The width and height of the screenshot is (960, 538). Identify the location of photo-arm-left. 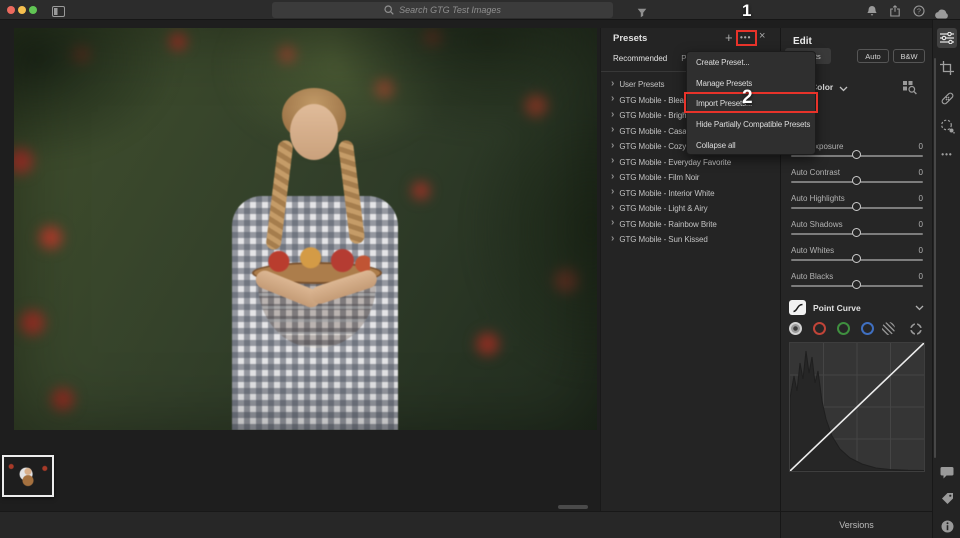
(288, 289).